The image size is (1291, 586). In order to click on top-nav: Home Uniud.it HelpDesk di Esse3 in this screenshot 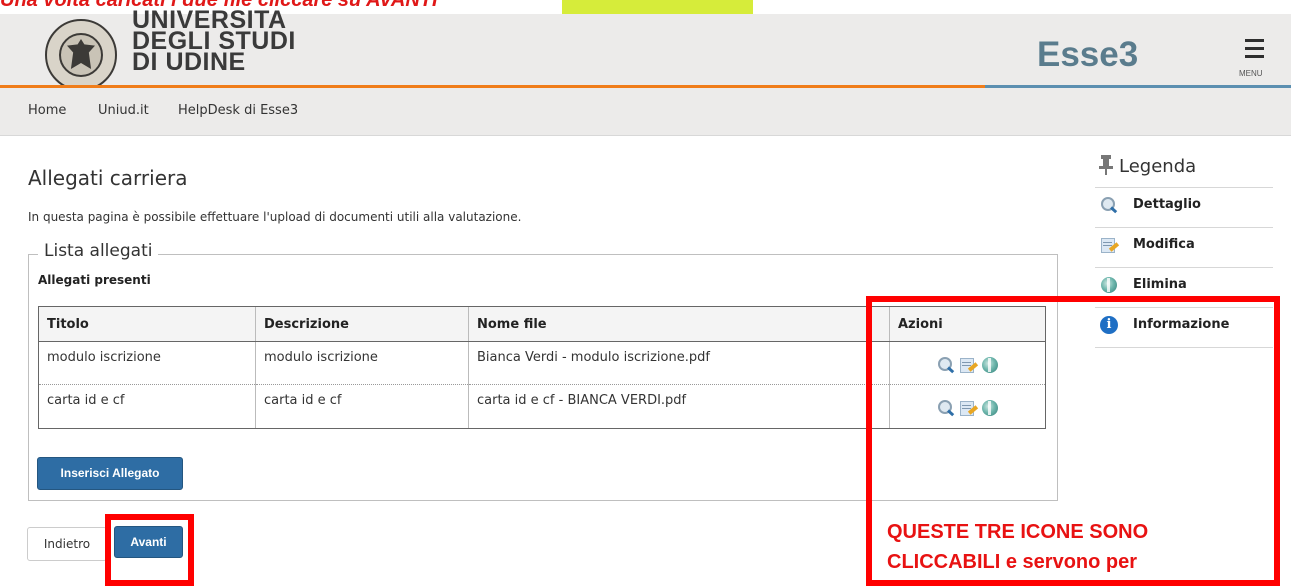, I will do `click(645, 112)`.